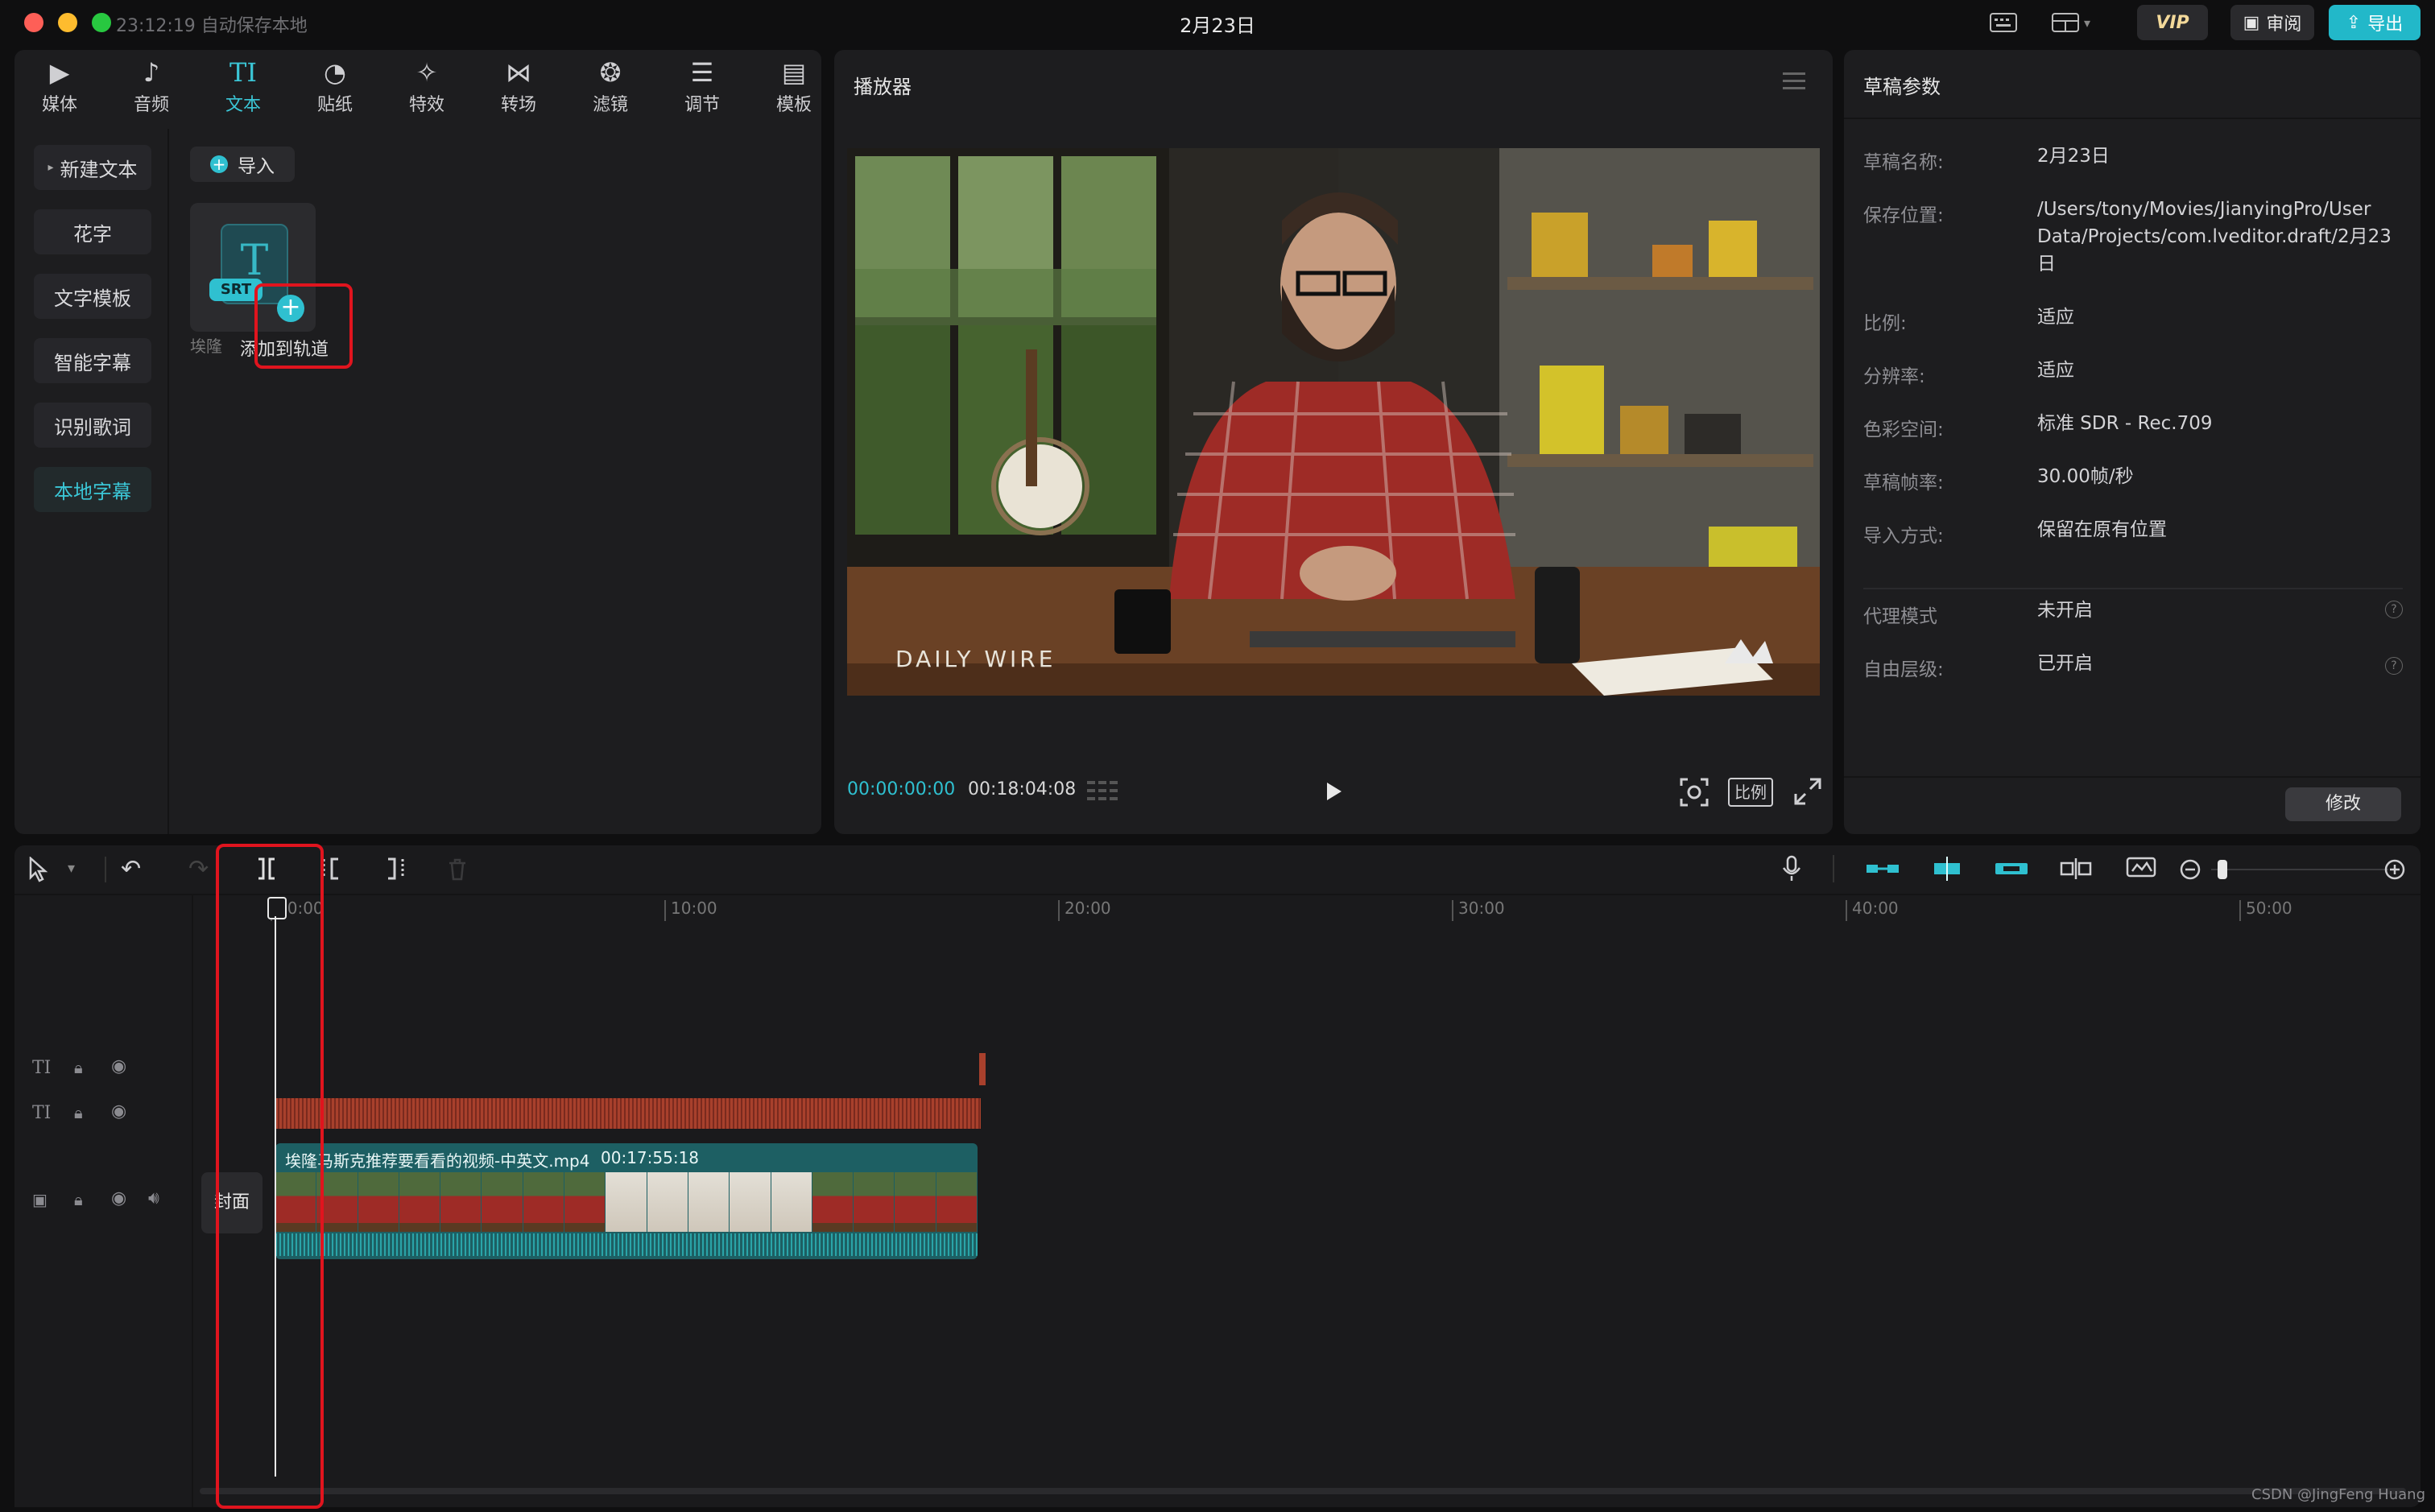 The height and width of the screenshot is (1512, 2435). I want to click on sidebar-item-label: 花字, so click(92, 234).